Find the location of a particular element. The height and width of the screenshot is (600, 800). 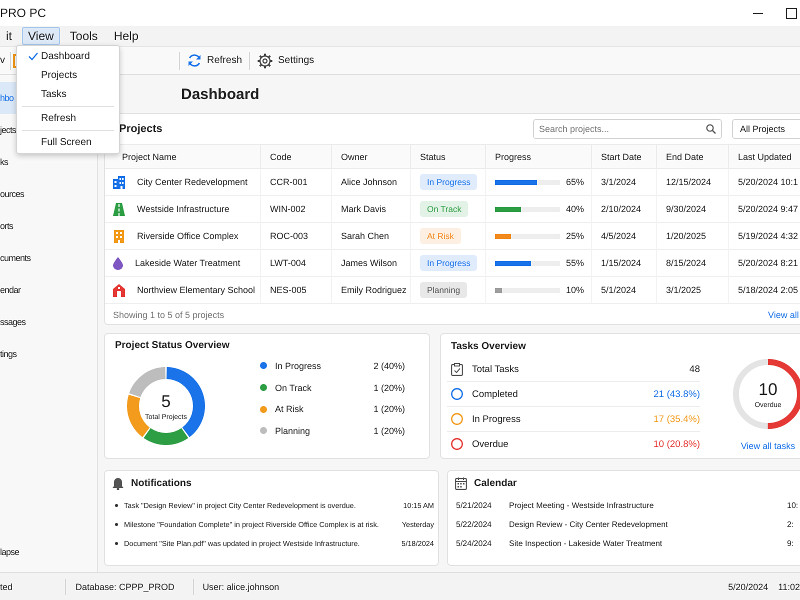

column-header: Last Updated is located at coordinates (764, 156).